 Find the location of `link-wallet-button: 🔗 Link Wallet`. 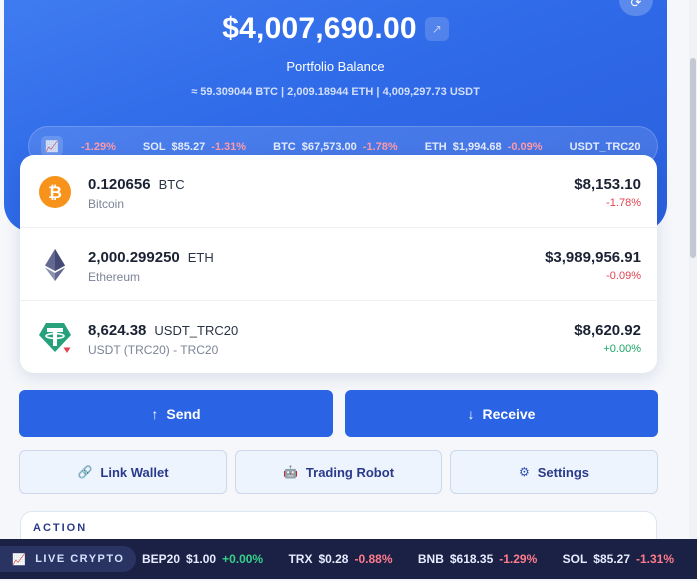

link-wallet-button: 🔗 Link Wallet is located at coordinates (123, 472).